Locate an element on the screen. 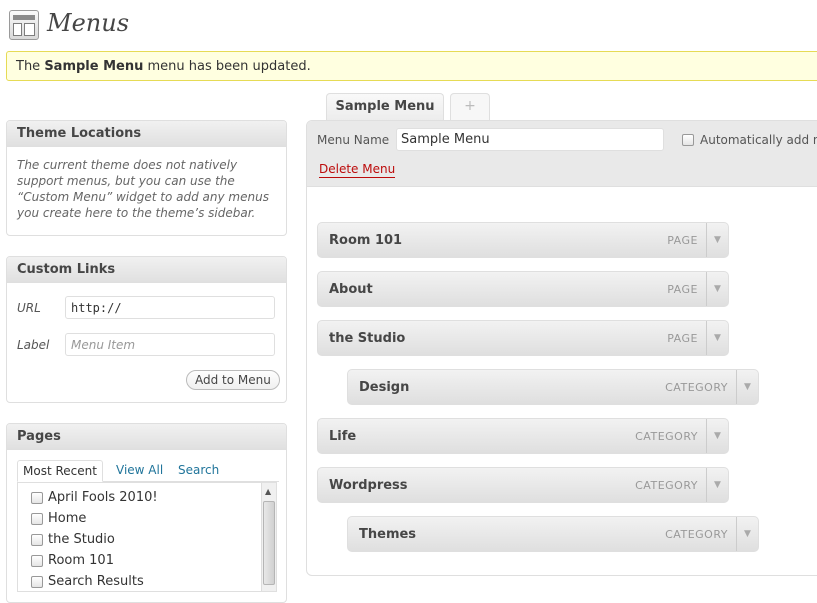 This screenshot has width=817, height=603. menu-item: the Studio PAGE ▼ is located at coordinates (523, 338).